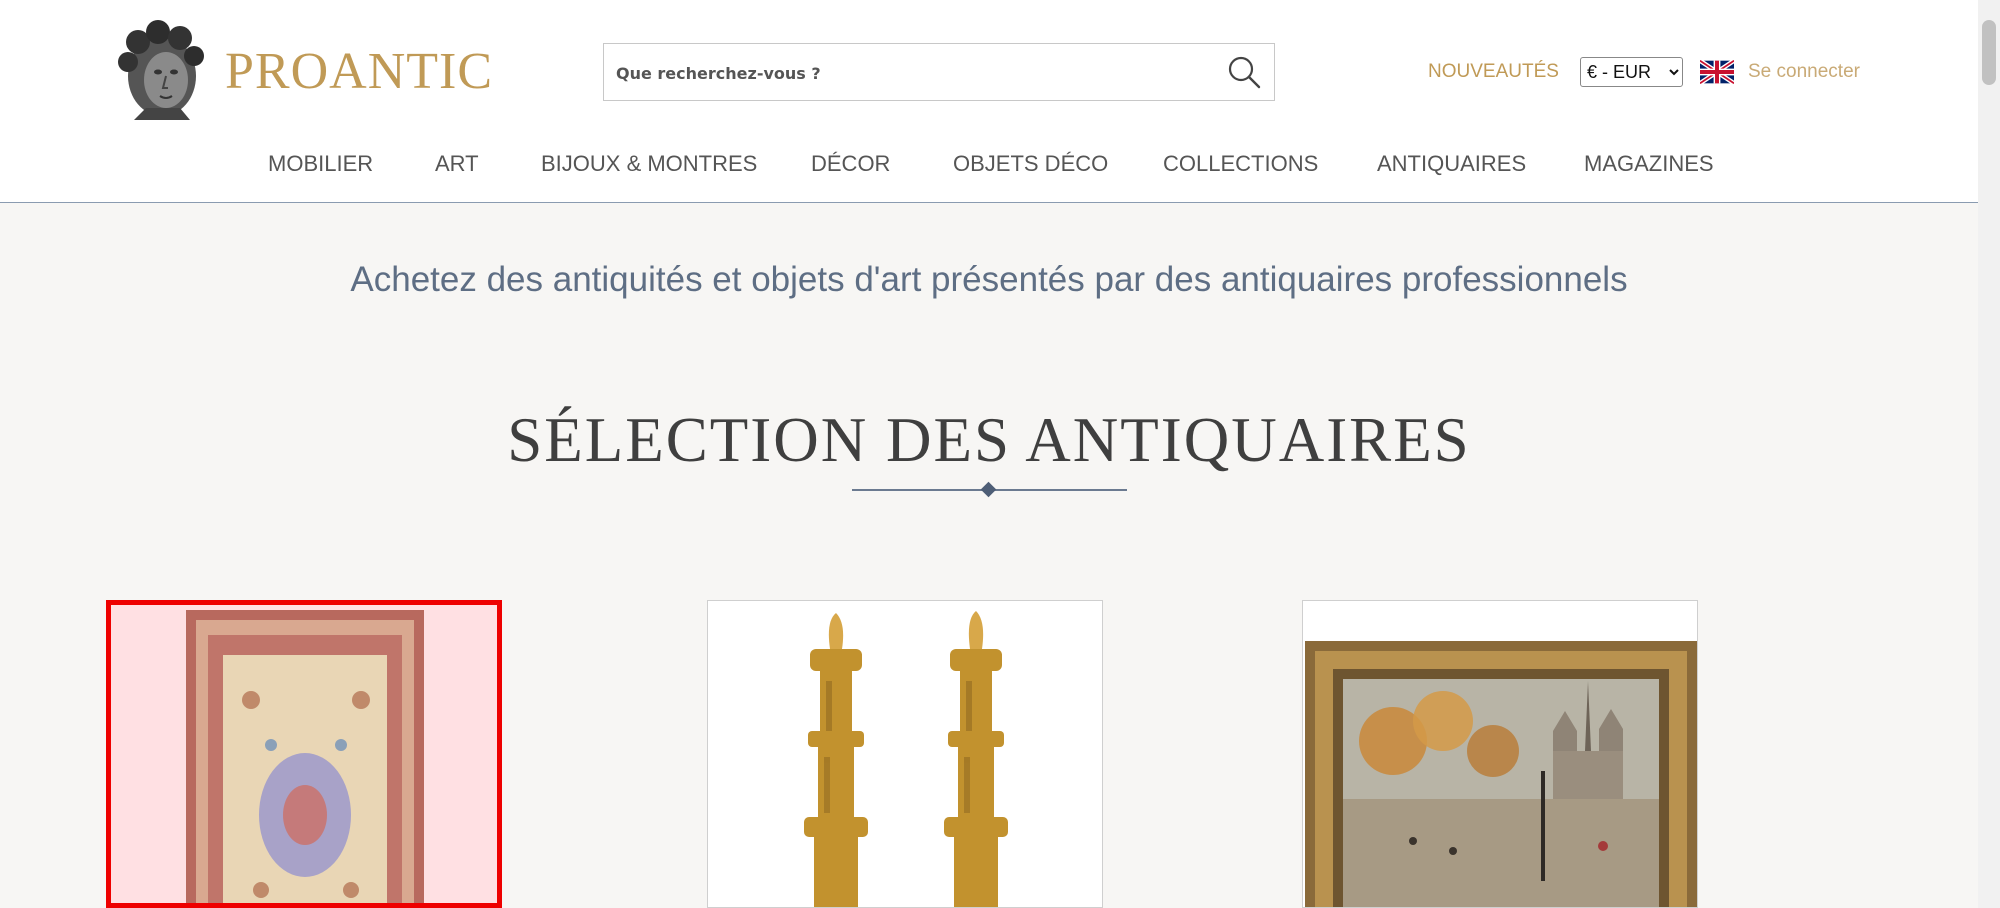 This screenshot has height=908, width=2000. What do you see at coordinates (1240, 164) in the screenshot?
I see `nav-item-collections: COLLECTIONS` at bounding box center [1240, 164].